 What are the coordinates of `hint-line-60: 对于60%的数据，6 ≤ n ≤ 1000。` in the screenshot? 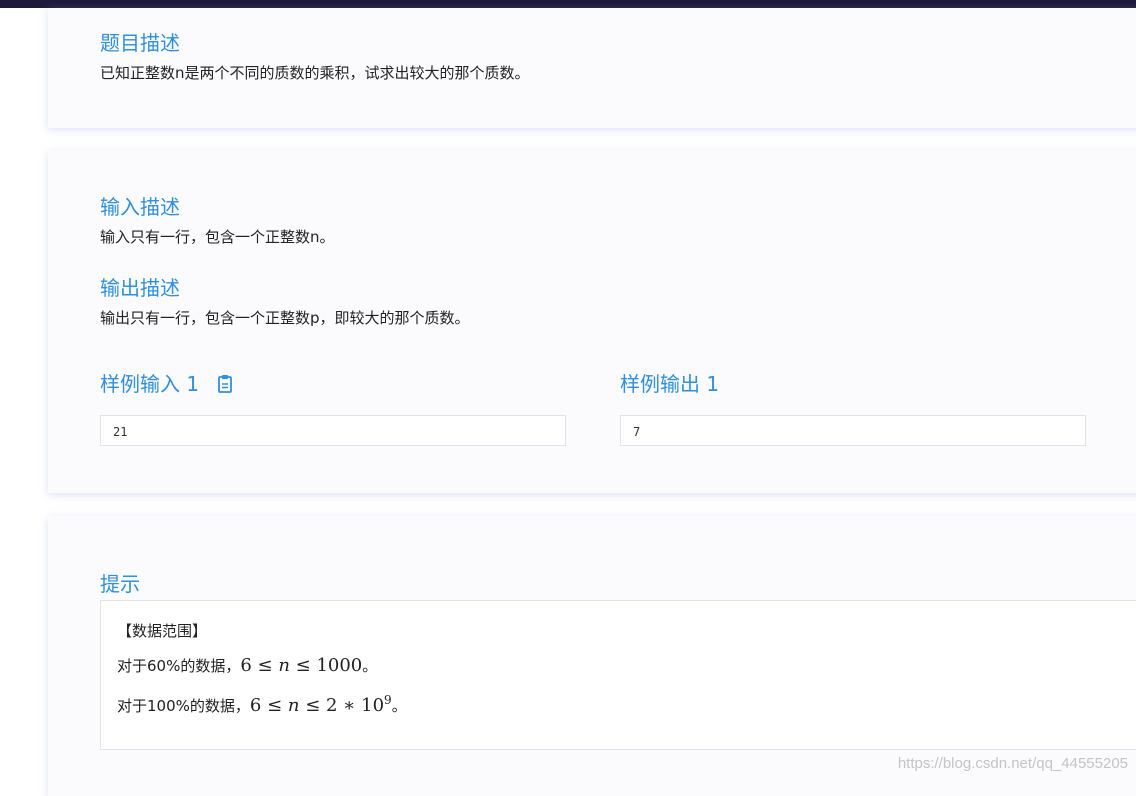 It's located at (247, 665).